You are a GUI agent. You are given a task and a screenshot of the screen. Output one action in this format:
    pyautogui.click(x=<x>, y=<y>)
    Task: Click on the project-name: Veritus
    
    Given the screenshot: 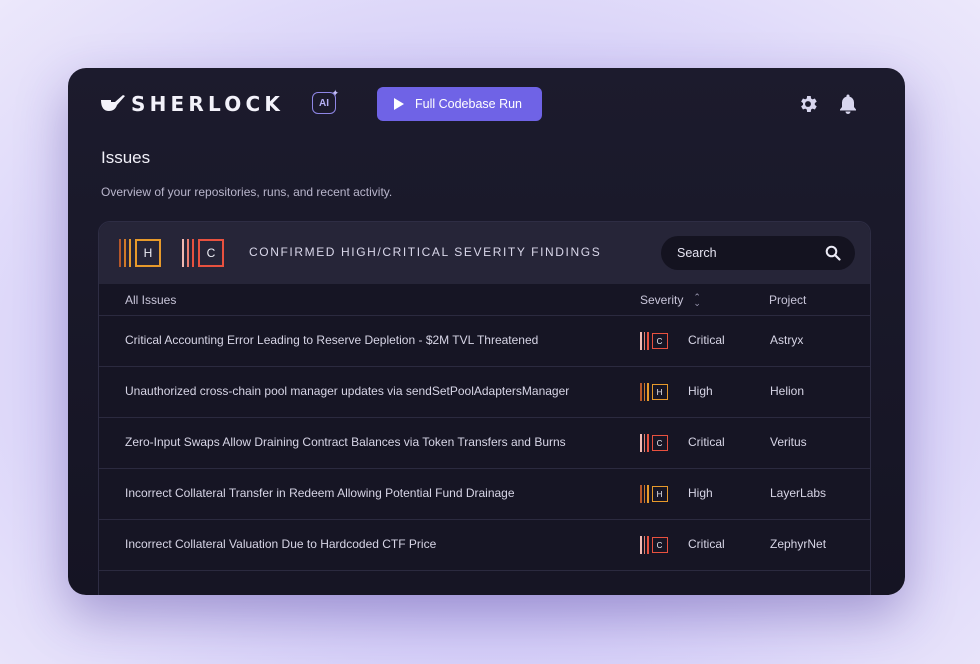 What is the action you would take?
    pyautogui.click(x=788, y=442)
    